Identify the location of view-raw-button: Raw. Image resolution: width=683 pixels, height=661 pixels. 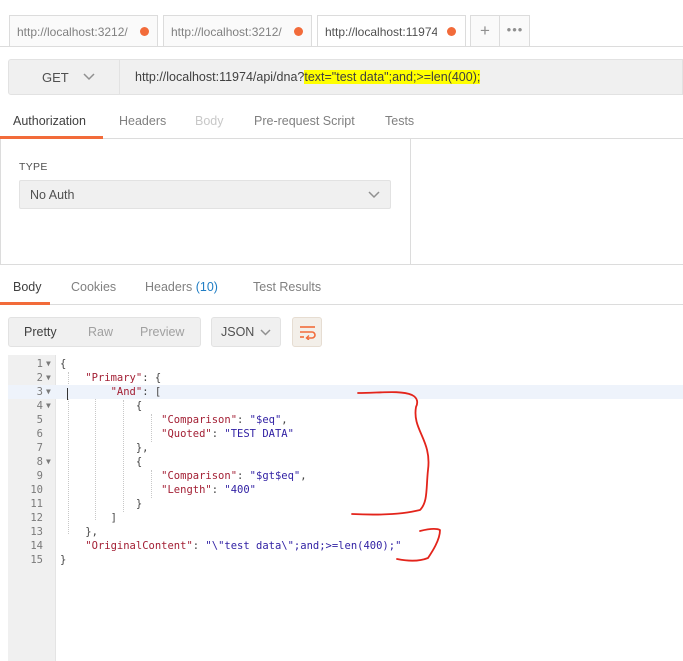
(100, 332).